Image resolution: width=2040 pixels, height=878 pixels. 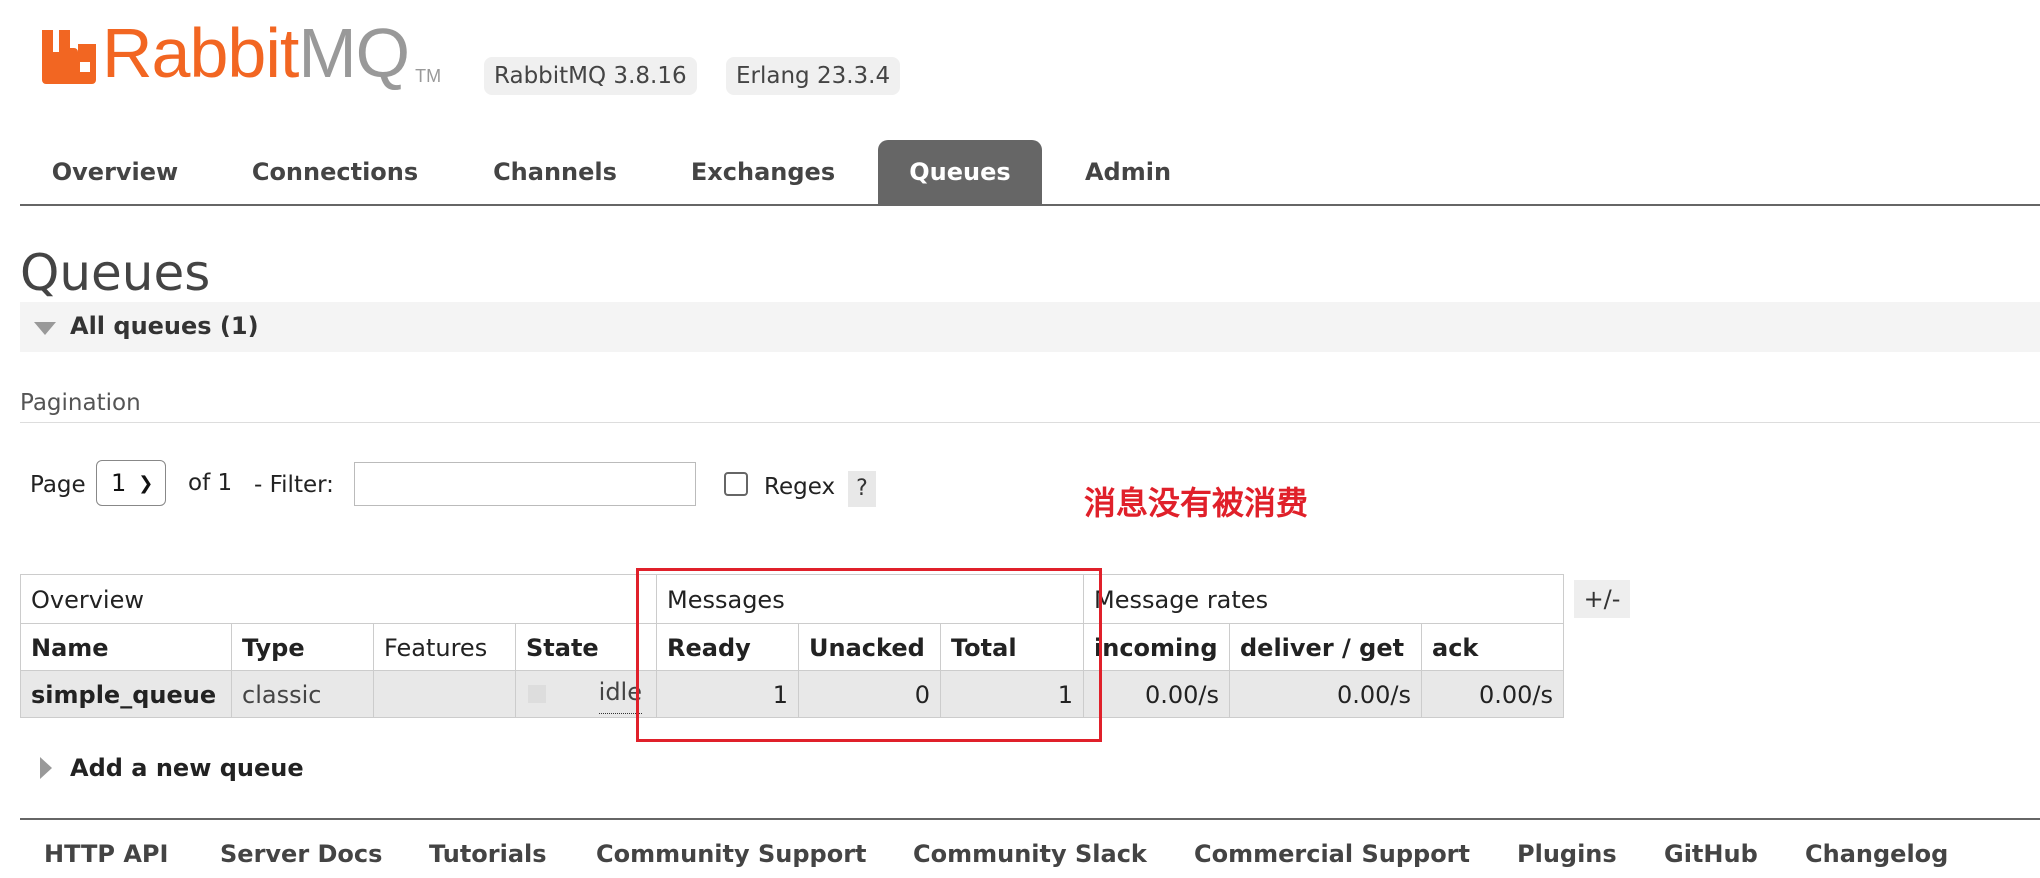 I want to click on collapse-triangle-icon, so click(x=45, y=328).